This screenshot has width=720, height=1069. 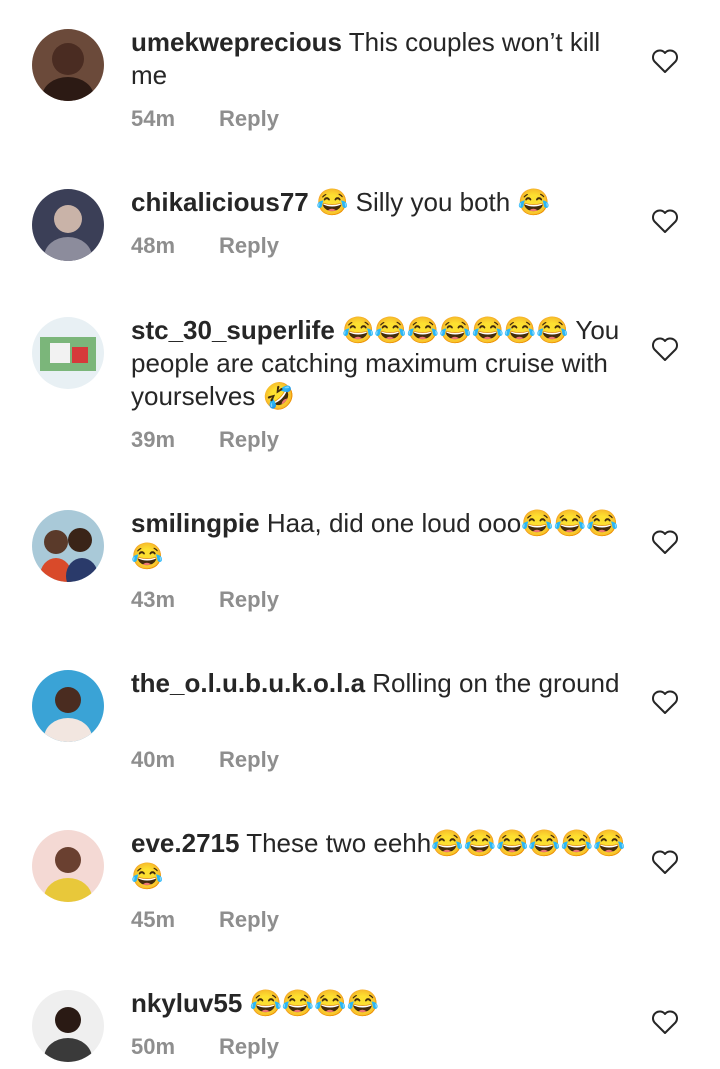 I want to click on username-link: smilingpie, so click(x=195, y=523).